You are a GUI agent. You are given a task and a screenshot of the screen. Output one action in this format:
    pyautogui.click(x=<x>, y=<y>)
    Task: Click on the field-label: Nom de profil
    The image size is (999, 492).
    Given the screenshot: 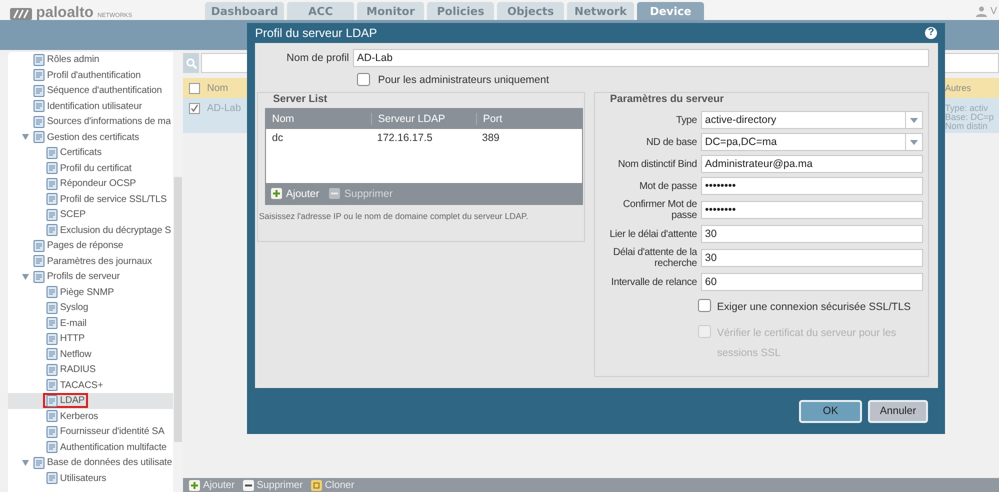 What is the action you would take?
    pyautogui.click(x=317, y=58)
    